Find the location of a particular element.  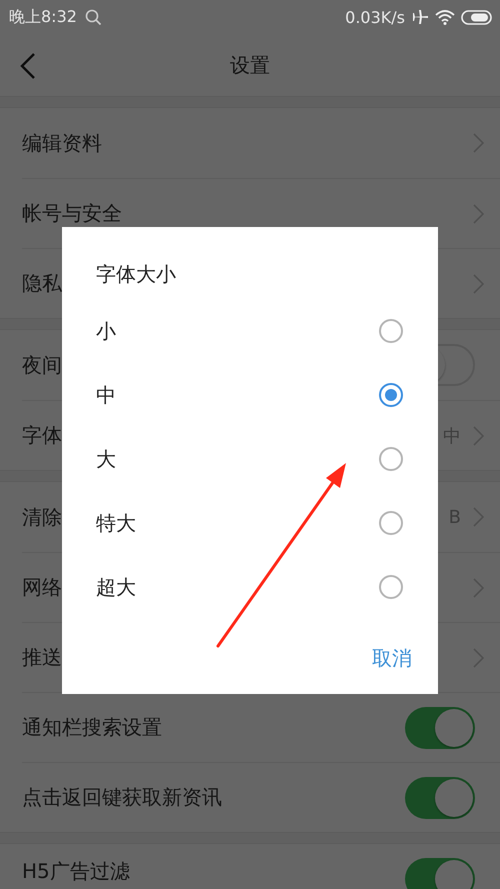

dialog-title: 字体大小 is located at coordinates (136, 274).